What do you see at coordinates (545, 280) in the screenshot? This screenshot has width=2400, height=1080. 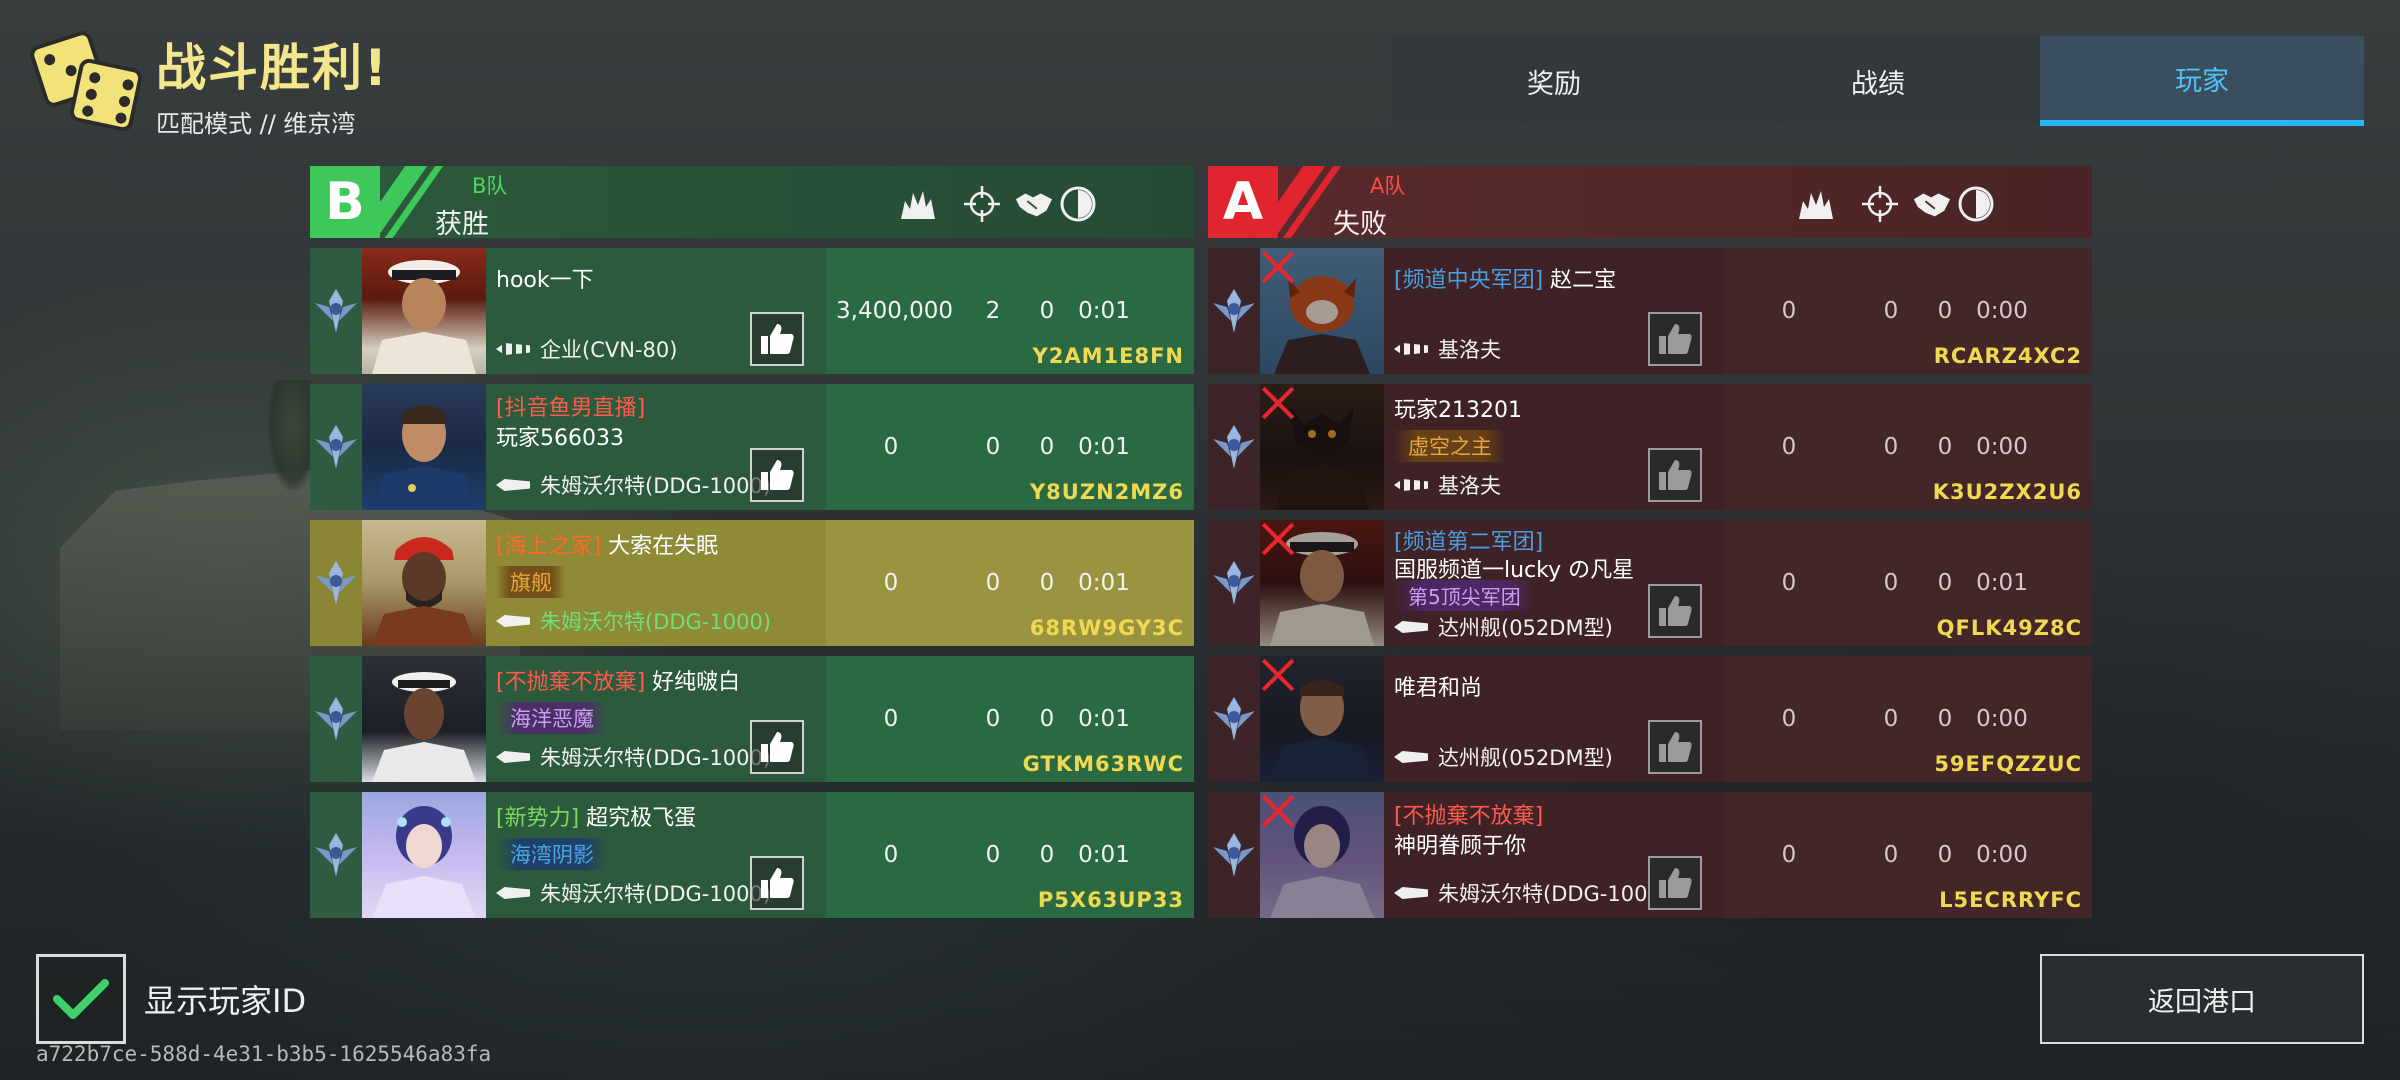 I see `player-name: hook一下` at bounding box center [545, 280].